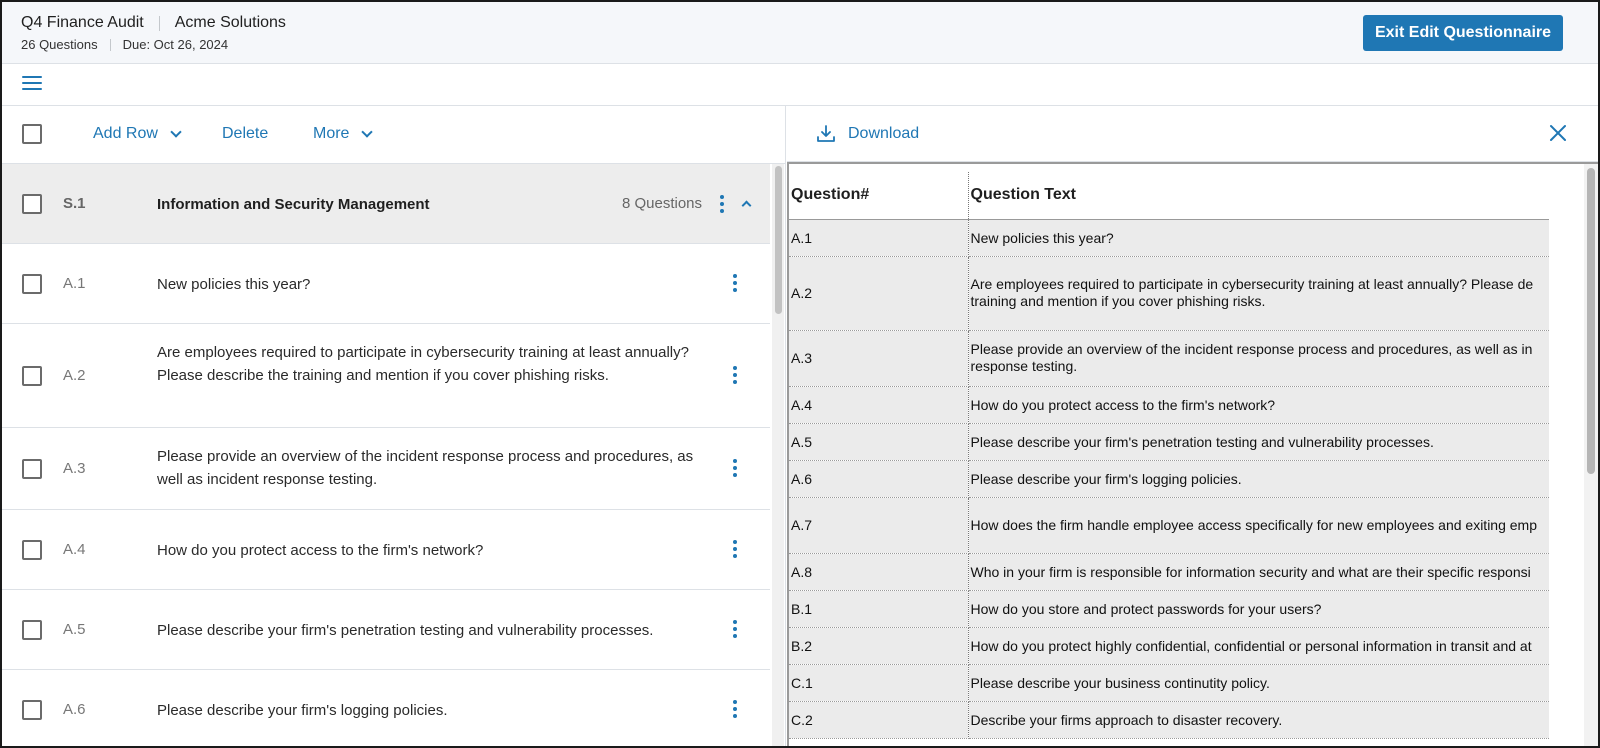 The image size is (1600, 748). Describe the element at coordinates (1463, 33) in the screenshot. I see `exit-edit-questionnaire-button: Exit Edit Questionnaire` at that location.